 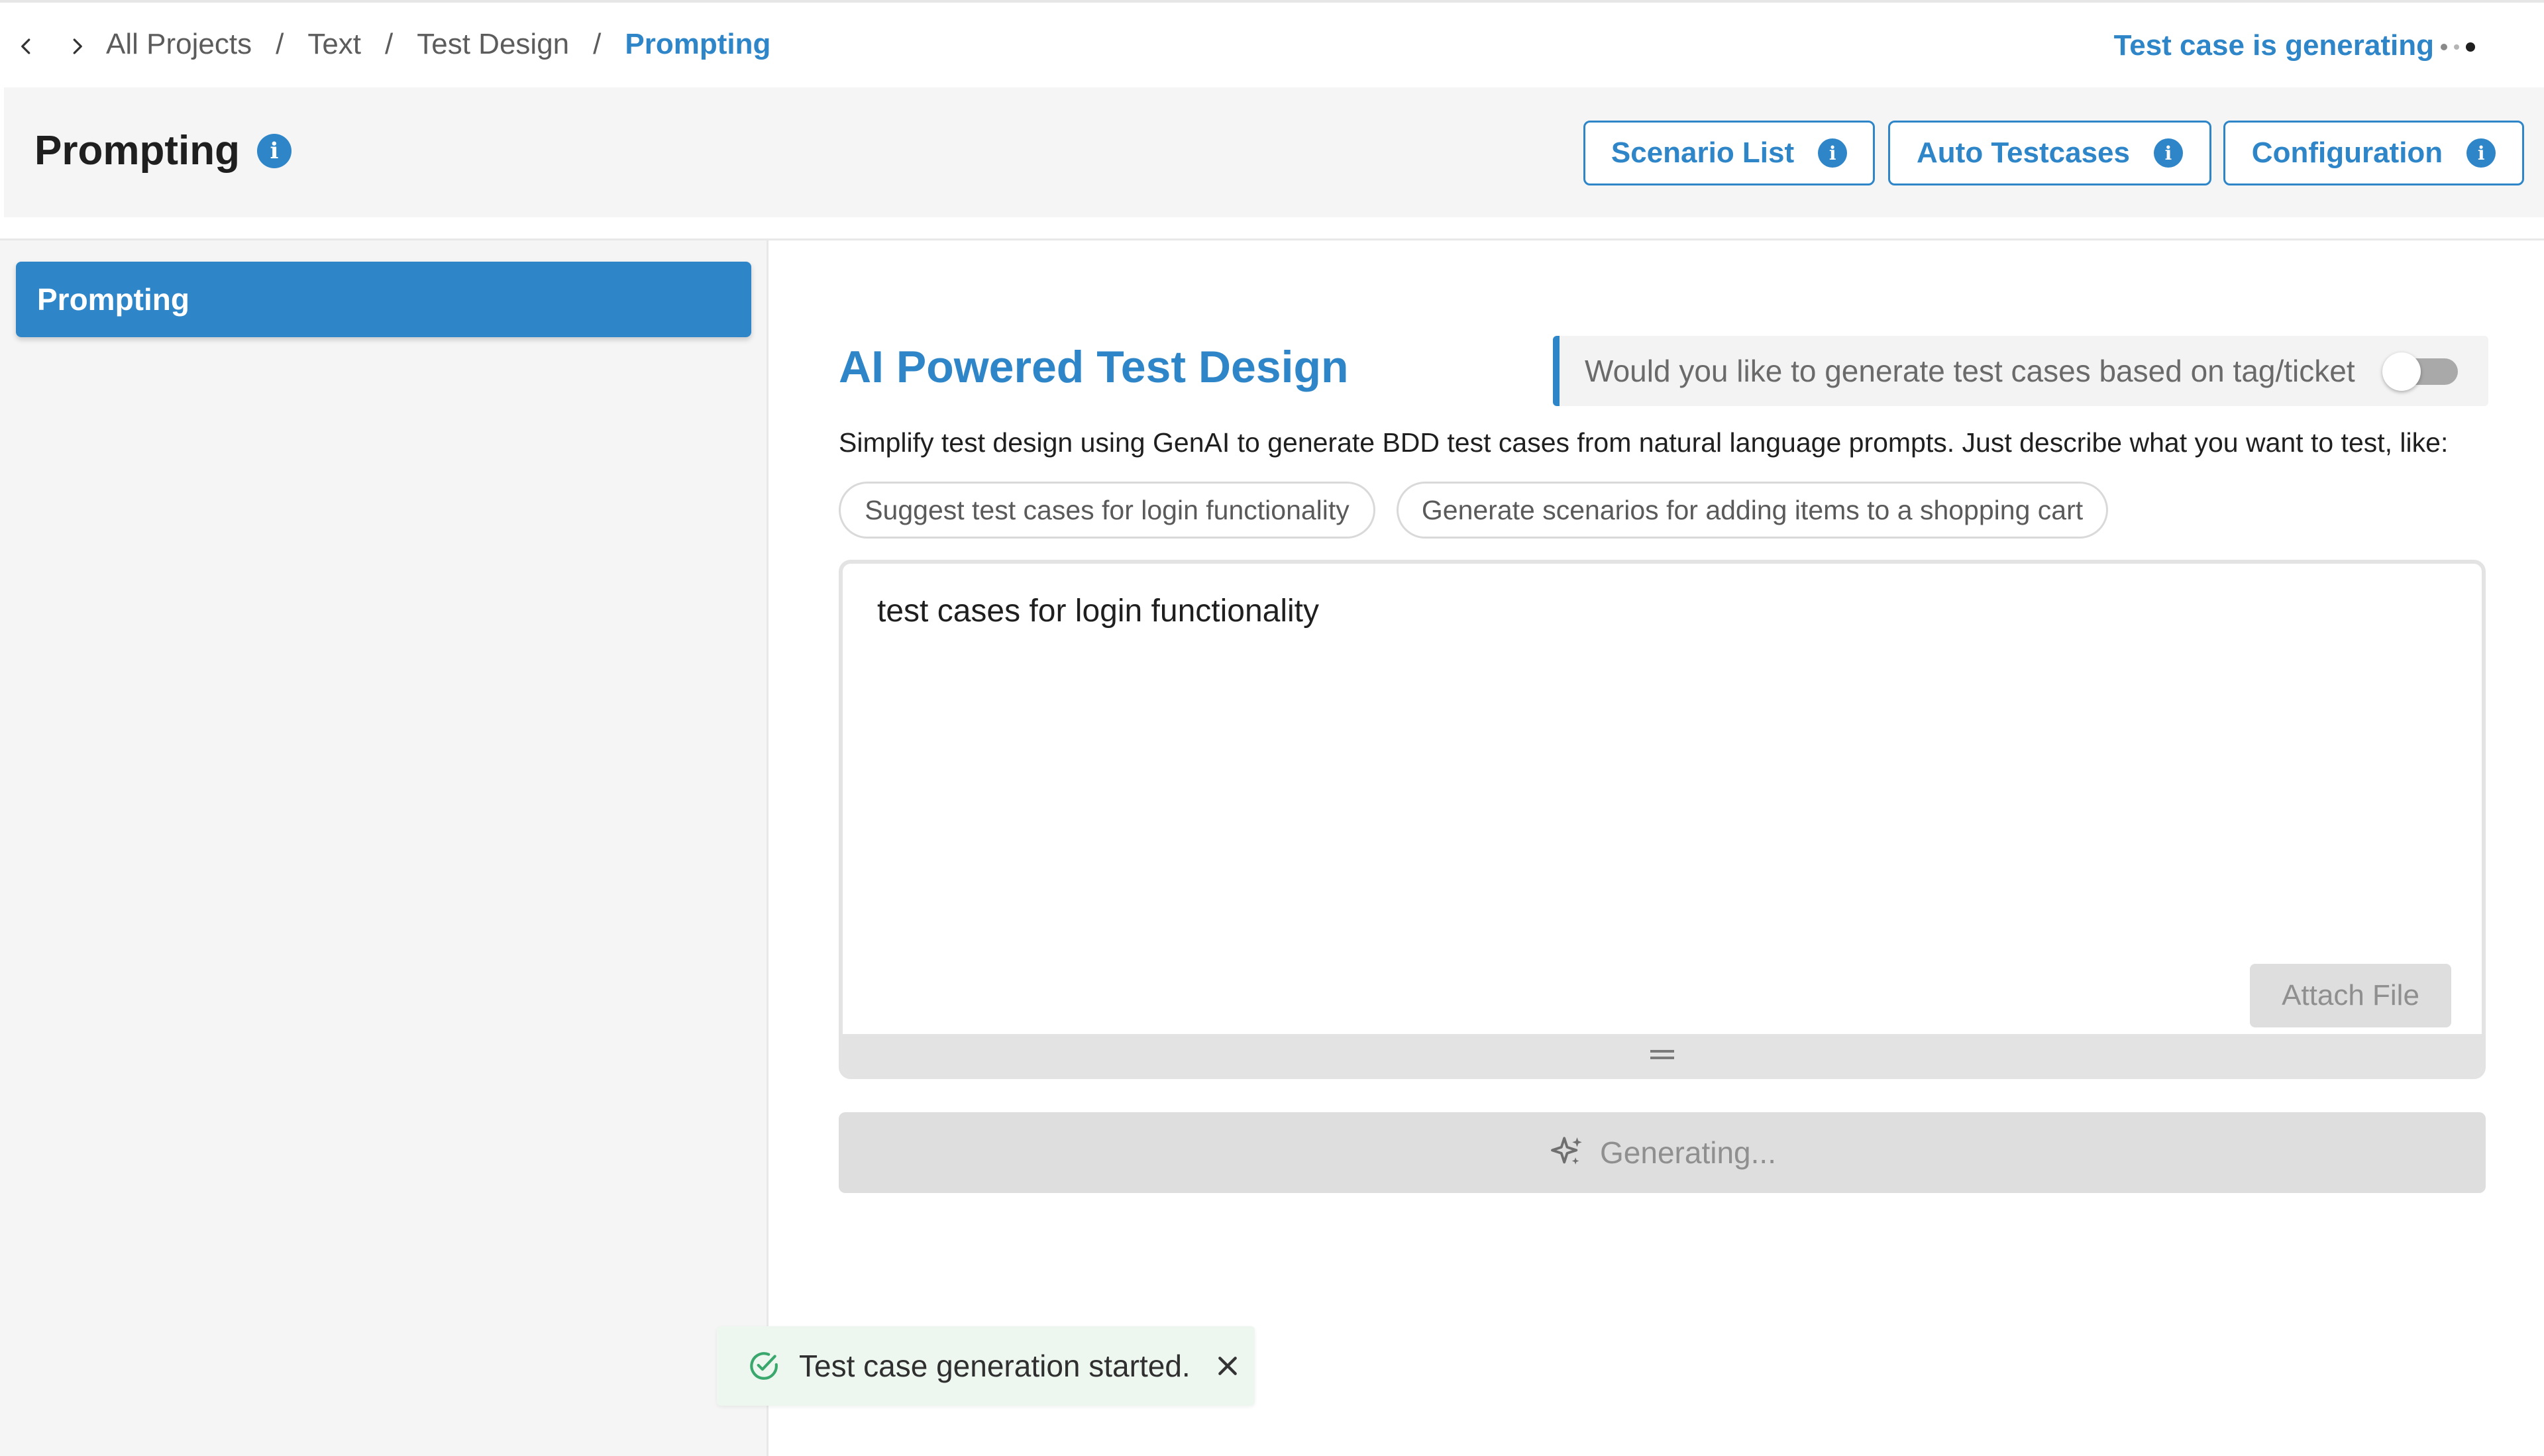 I want to click on generating-status: Test case is generating, so click(x=2274, y=45).